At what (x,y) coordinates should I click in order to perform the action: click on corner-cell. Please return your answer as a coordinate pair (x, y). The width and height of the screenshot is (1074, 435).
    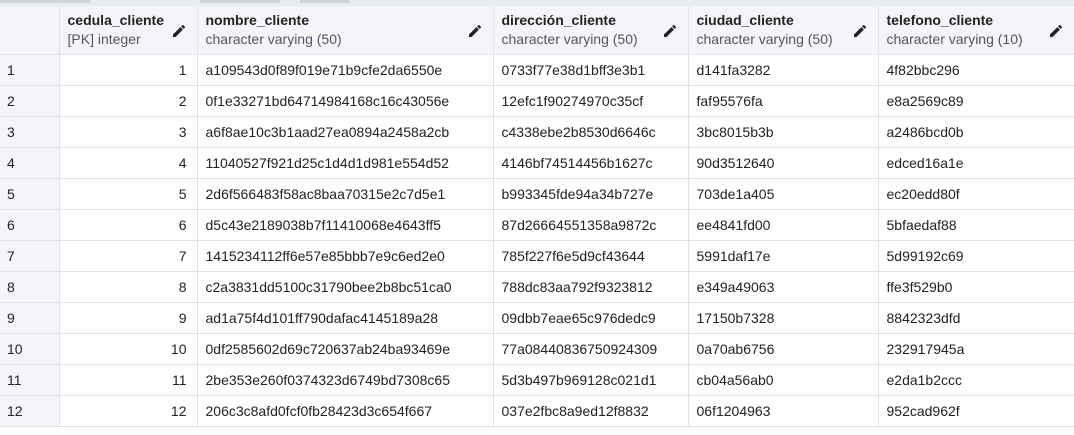
    Looking at the image, I should click on (30, 30).